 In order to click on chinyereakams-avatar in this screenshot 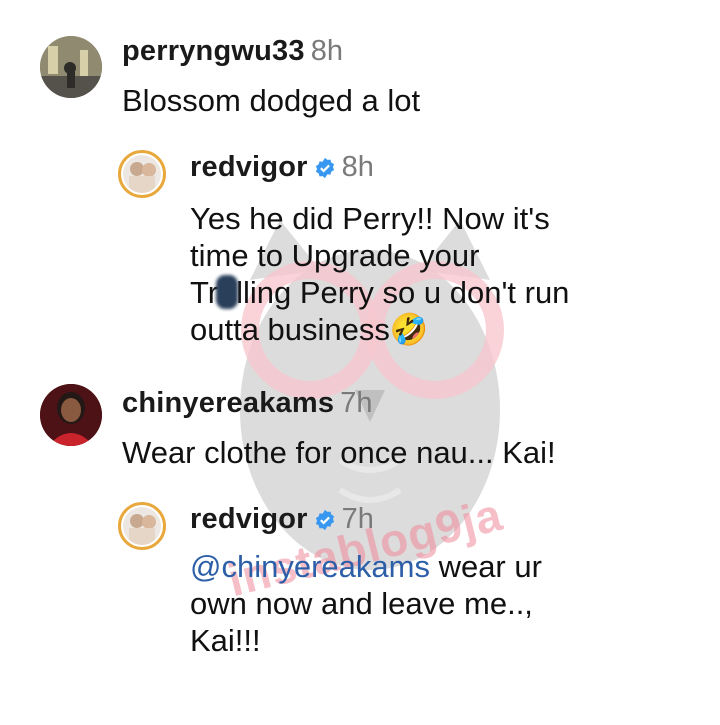, I will do `click(71, 415)`.